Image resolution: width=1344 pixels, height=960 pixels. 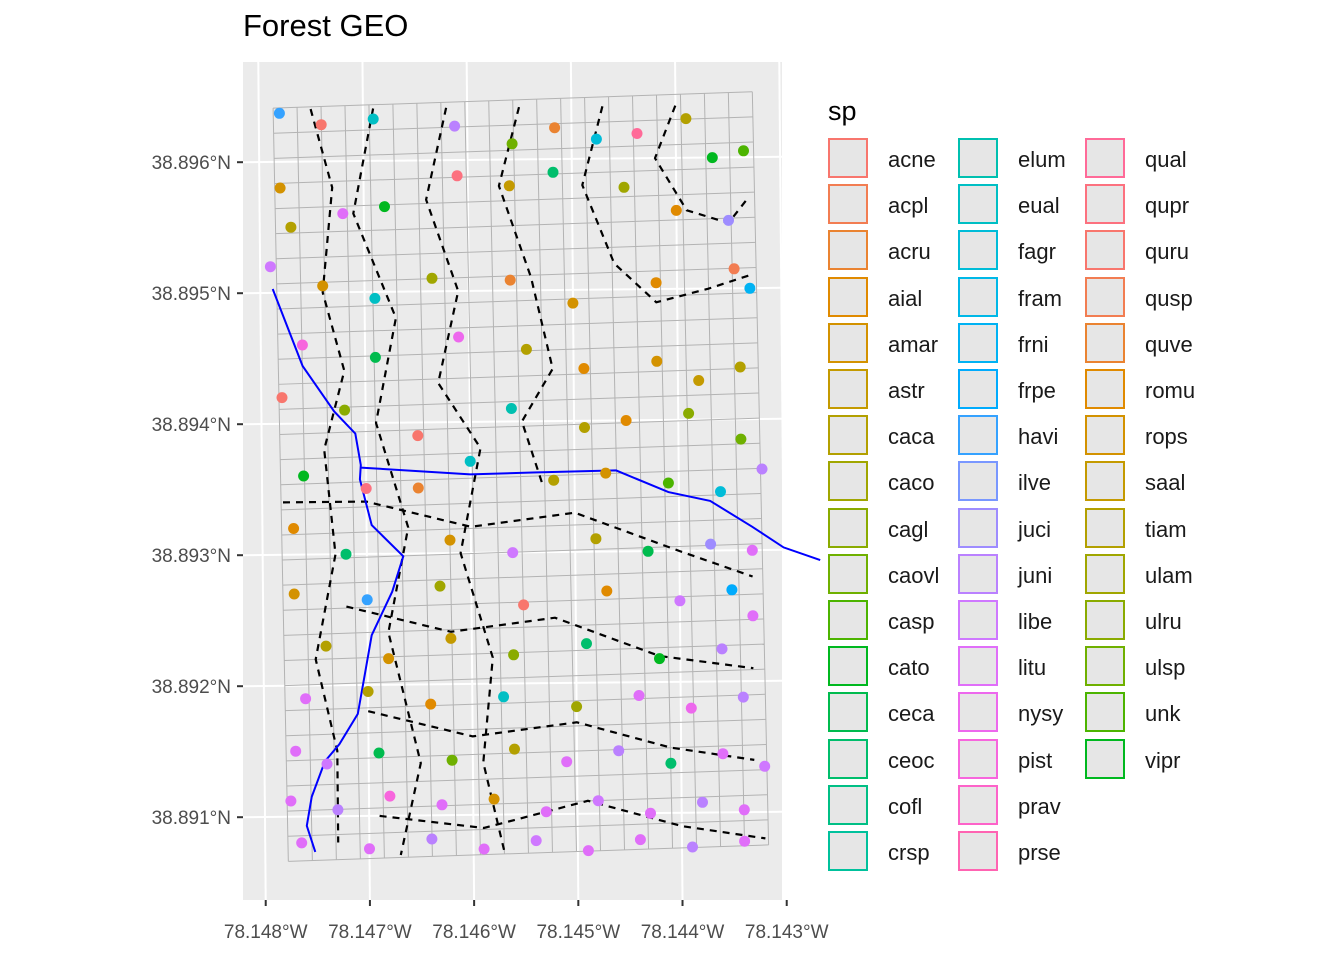 What do you see at coordinates (326, 25) in the screenshot?
I see `chart-title: Forest GEO` at bounding box center [326, 25].